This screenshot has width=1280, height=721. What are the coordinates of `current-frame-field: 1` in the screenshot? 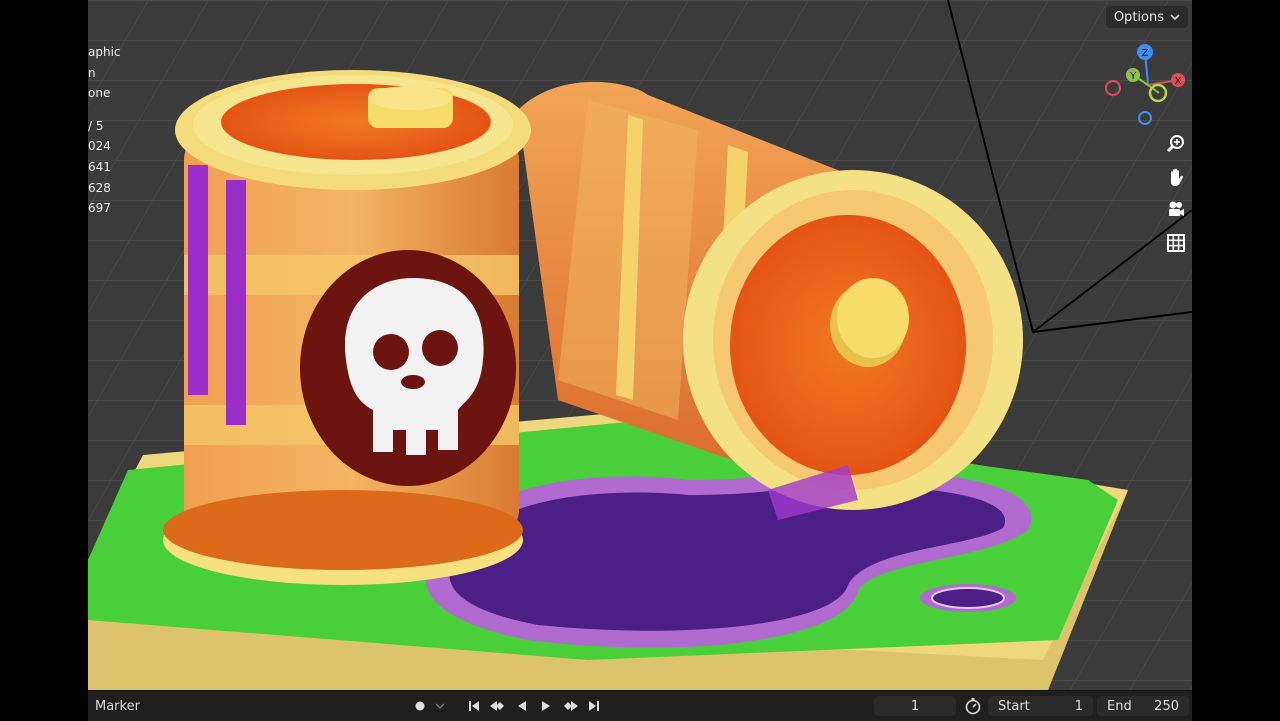 It's located at (915, 706).